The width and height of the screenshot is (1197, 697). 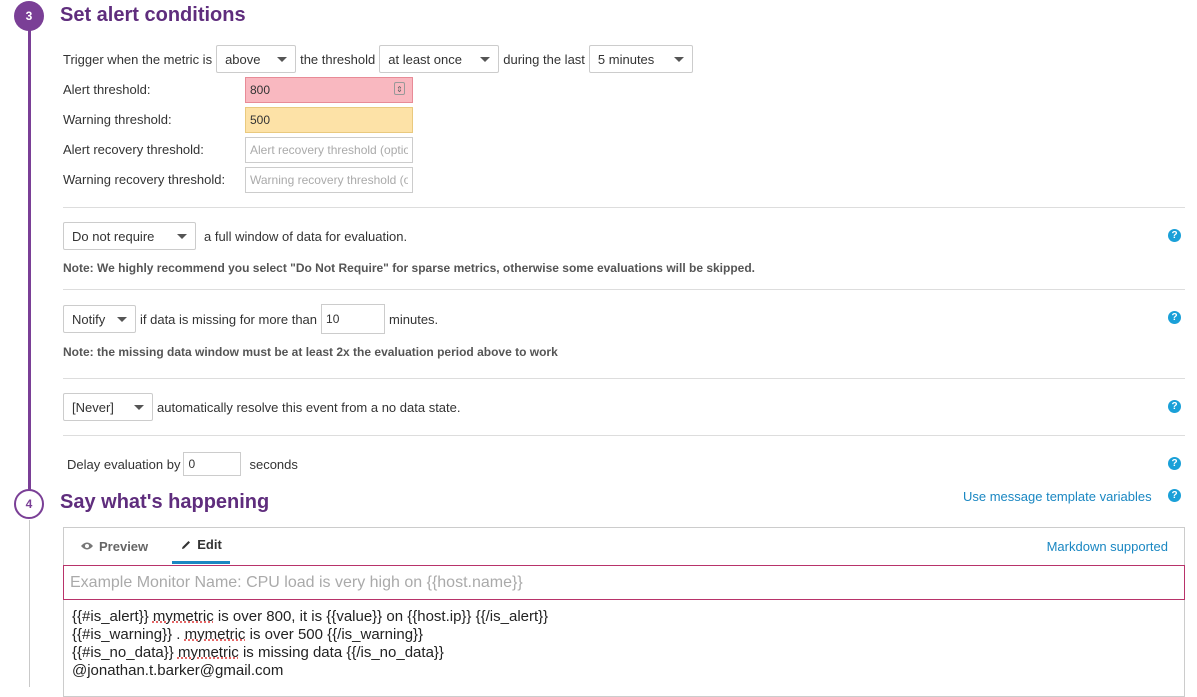 I want to click on tab-preview: Preview, so click(x=114, y=546).